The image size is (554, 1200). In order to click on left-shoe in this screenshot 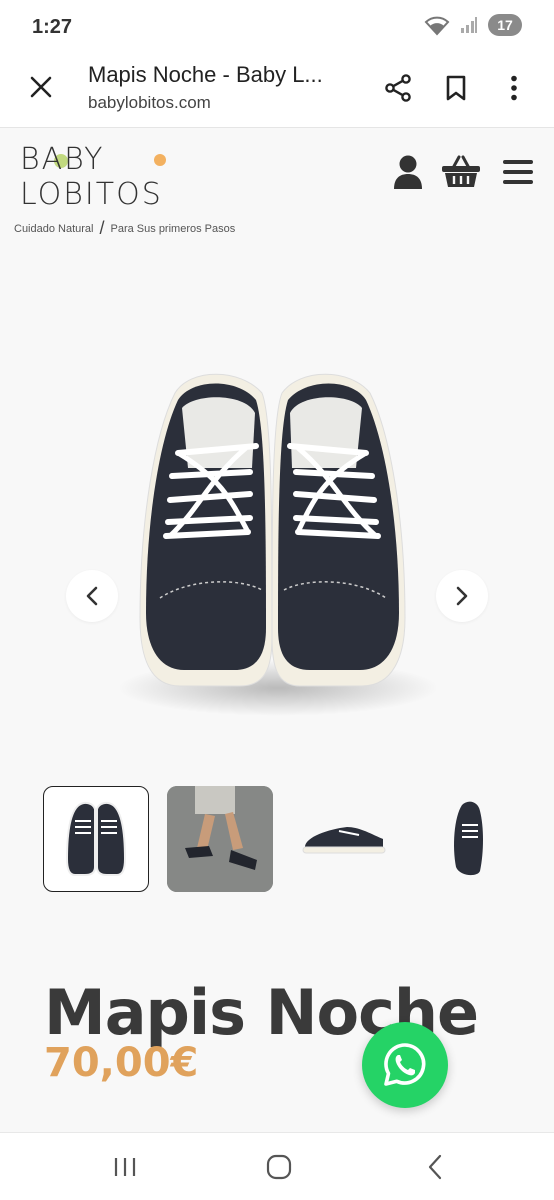, I will do `click(206, 530)`.